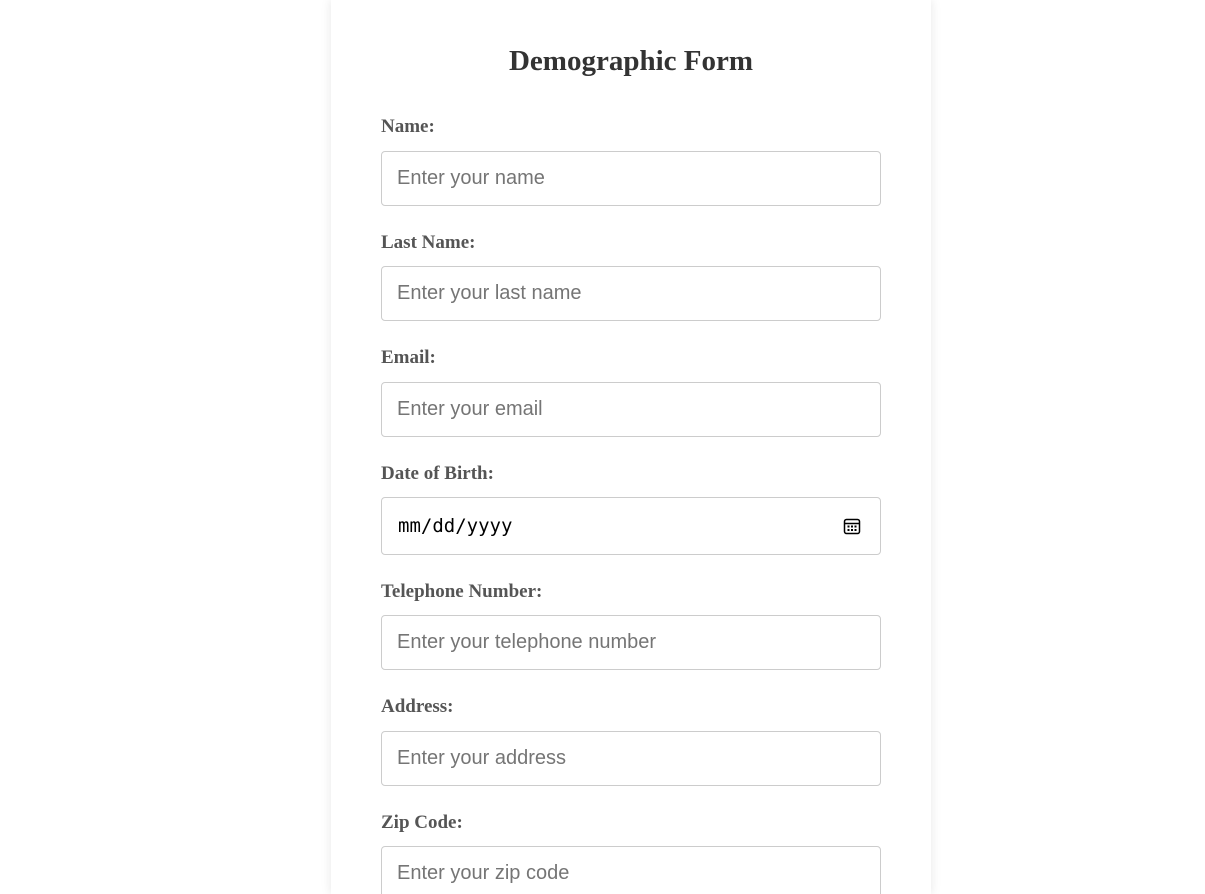 Image resolution: width=1205 pixels, height=894 pixels. What do you see at coordinates (852, 526) in the screenshot?
I see `calendar-icon` at bounding box center [852, 526].